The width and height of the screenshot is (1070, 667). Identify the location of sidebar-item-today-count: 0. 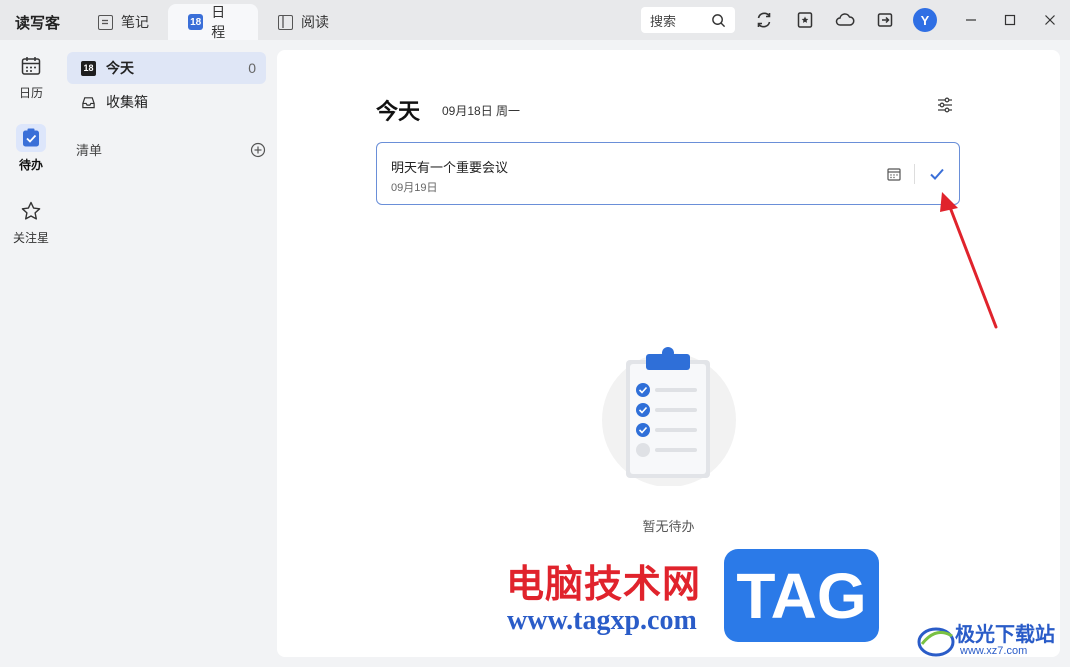
(252, 68).